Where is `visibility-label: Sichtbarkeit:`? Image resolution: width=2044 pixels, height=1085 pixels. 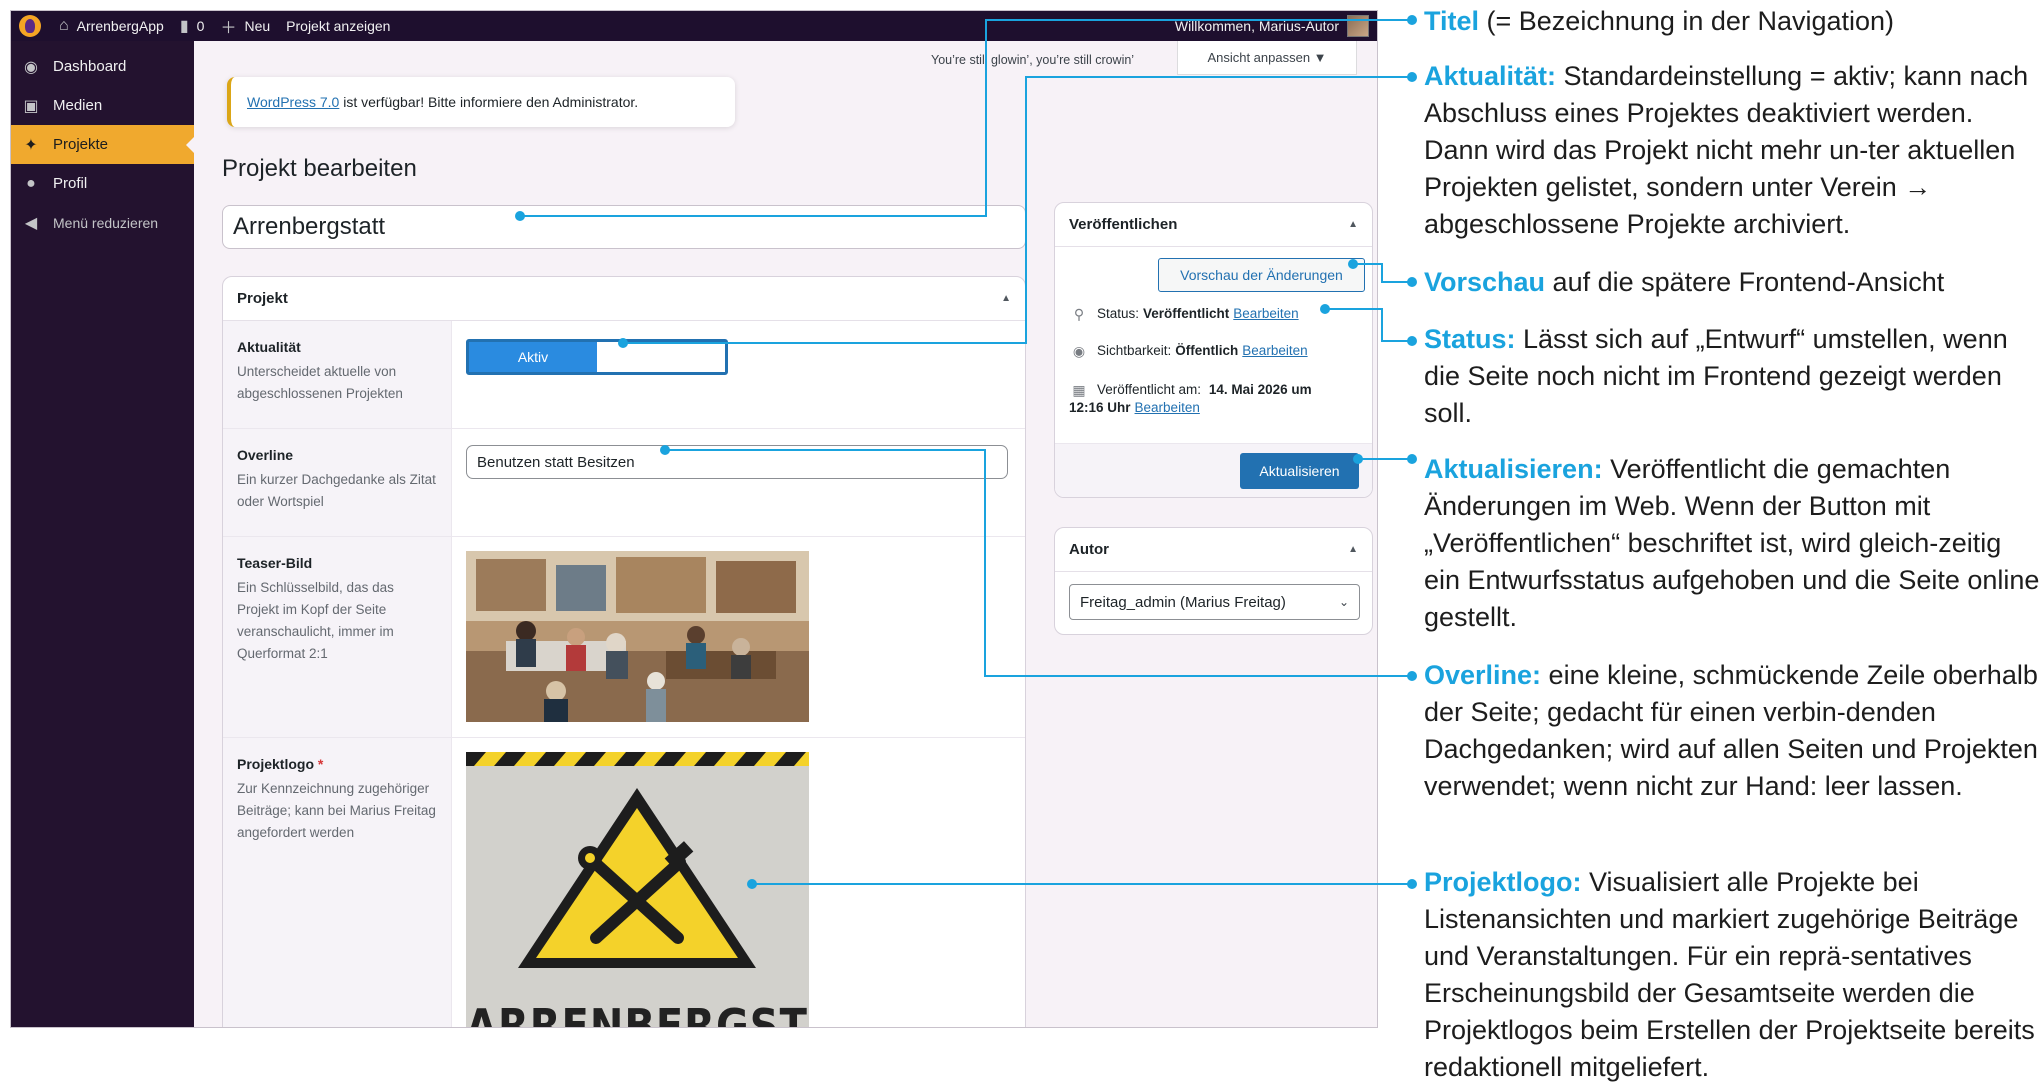
visibility-label: Sichtbarkeit: is located at coordinates (1134, 350).